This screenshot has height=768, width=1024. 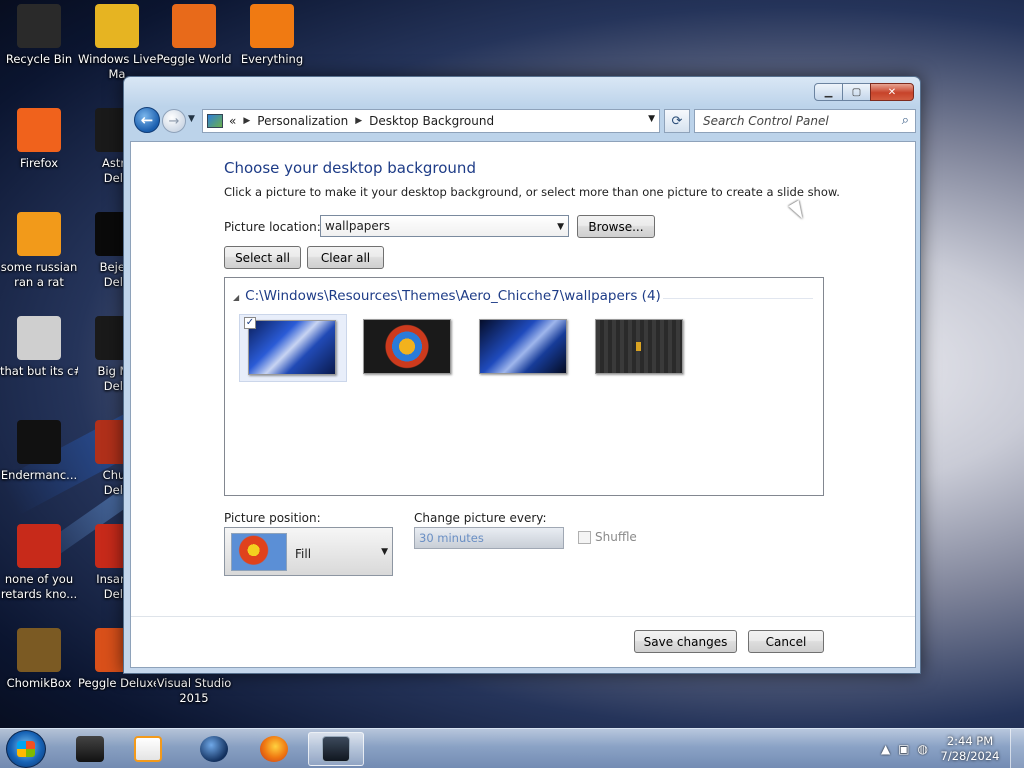 What do you see at coordinates (272, 35) in the screenshot?
I see `desktop-icon: Everything` at bounding box center [272, 35].